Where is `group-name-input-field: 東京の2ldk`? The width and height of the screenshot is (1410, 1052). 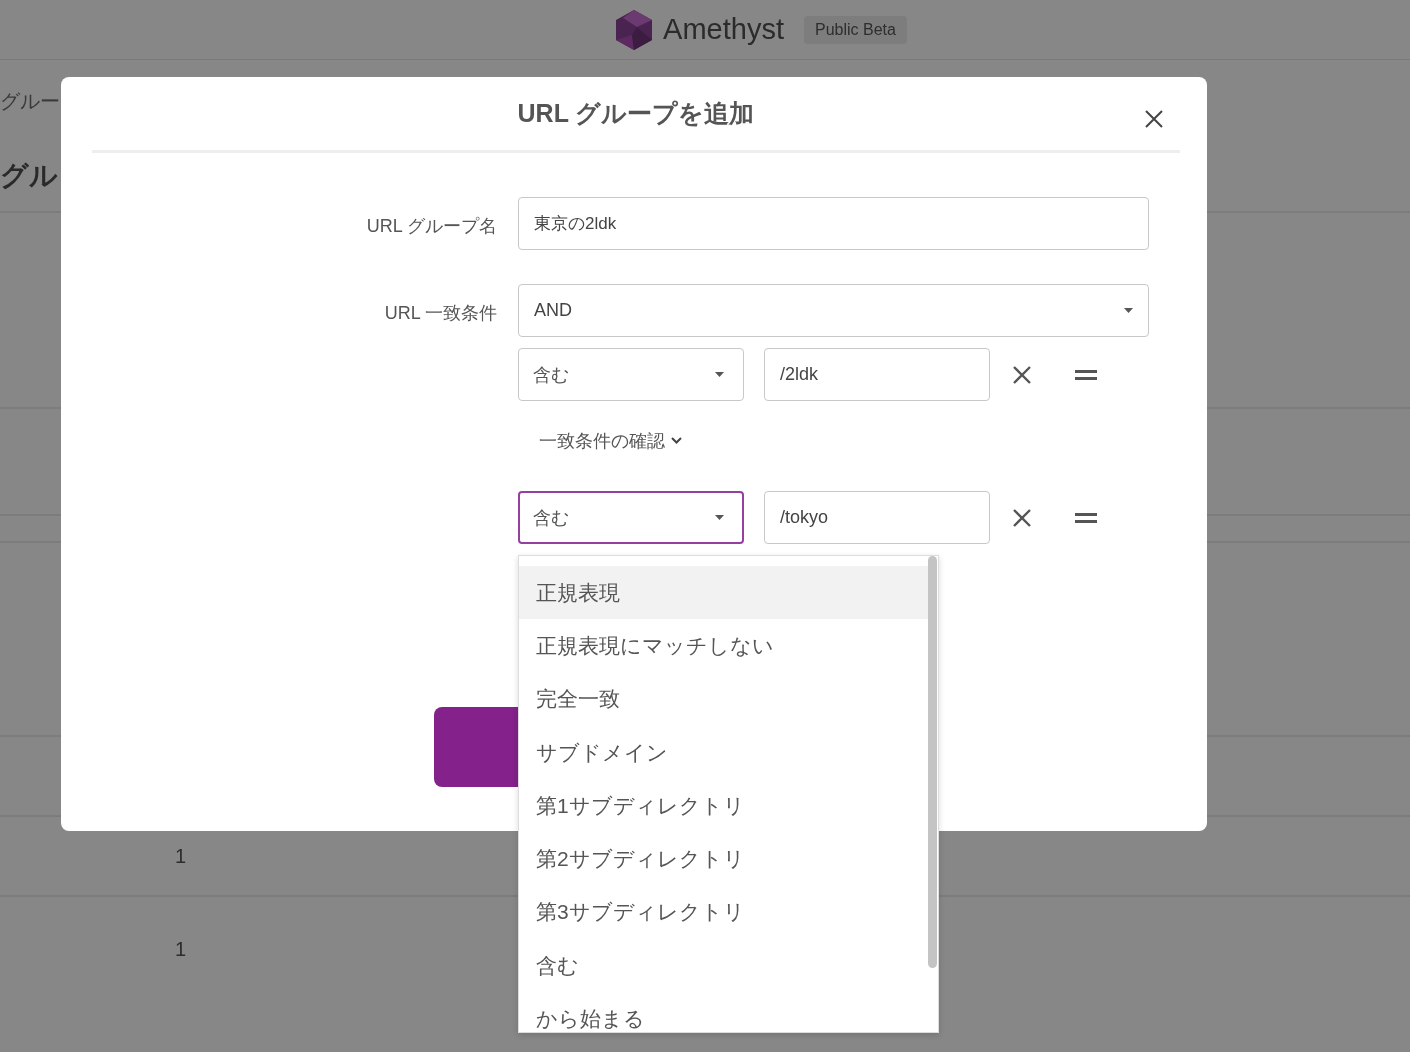
group-name-input-field: 東京の2ldk is located at coordinates (833, 223).